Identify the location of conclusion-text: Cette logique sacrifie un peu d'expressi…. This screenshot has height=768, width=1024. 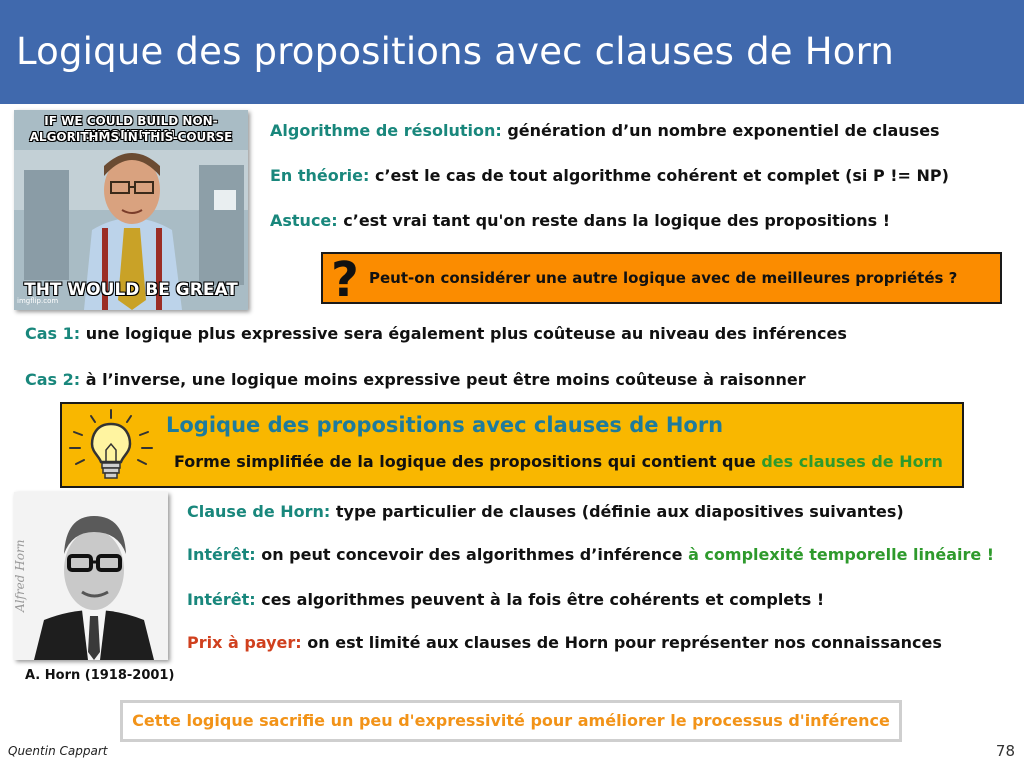
(511, 720).